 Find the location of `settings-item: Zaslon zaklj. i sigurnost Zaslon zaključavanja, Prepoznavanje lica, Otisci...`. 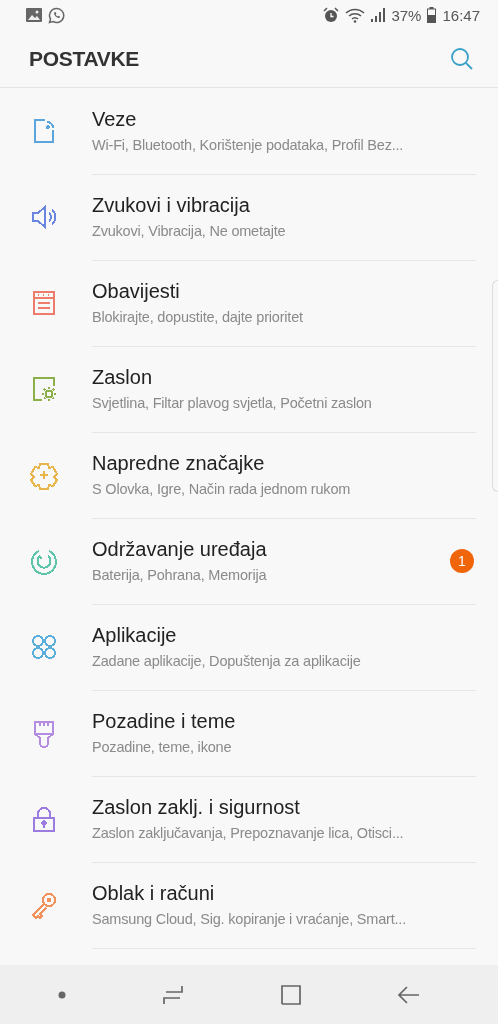

settings-item: Zaslon zaklj. i sigurnost Zaslon zaključavanja, Prepoznavanje lica, Otisci... is located at coordinates (249, 819).